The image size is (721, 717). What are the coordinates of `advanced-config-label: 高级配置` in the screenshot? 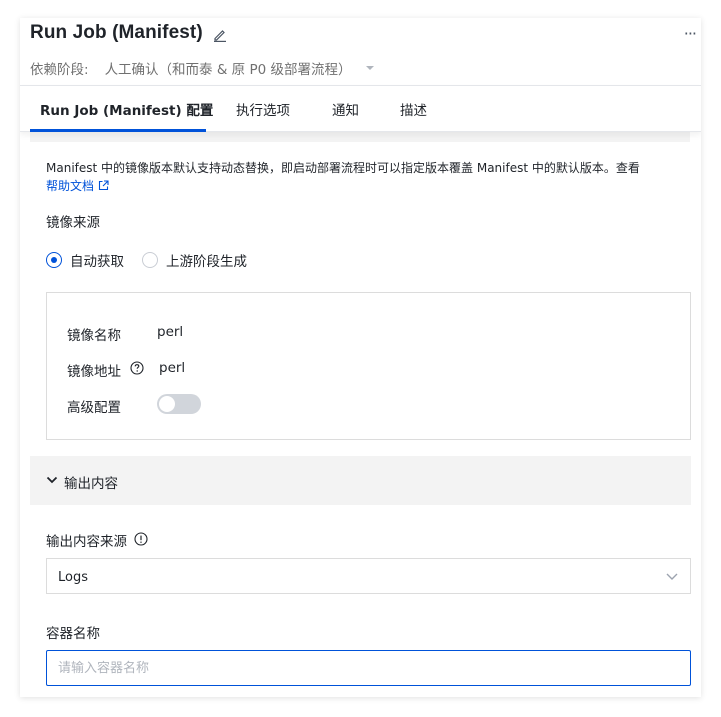 It's located at (94, 408).